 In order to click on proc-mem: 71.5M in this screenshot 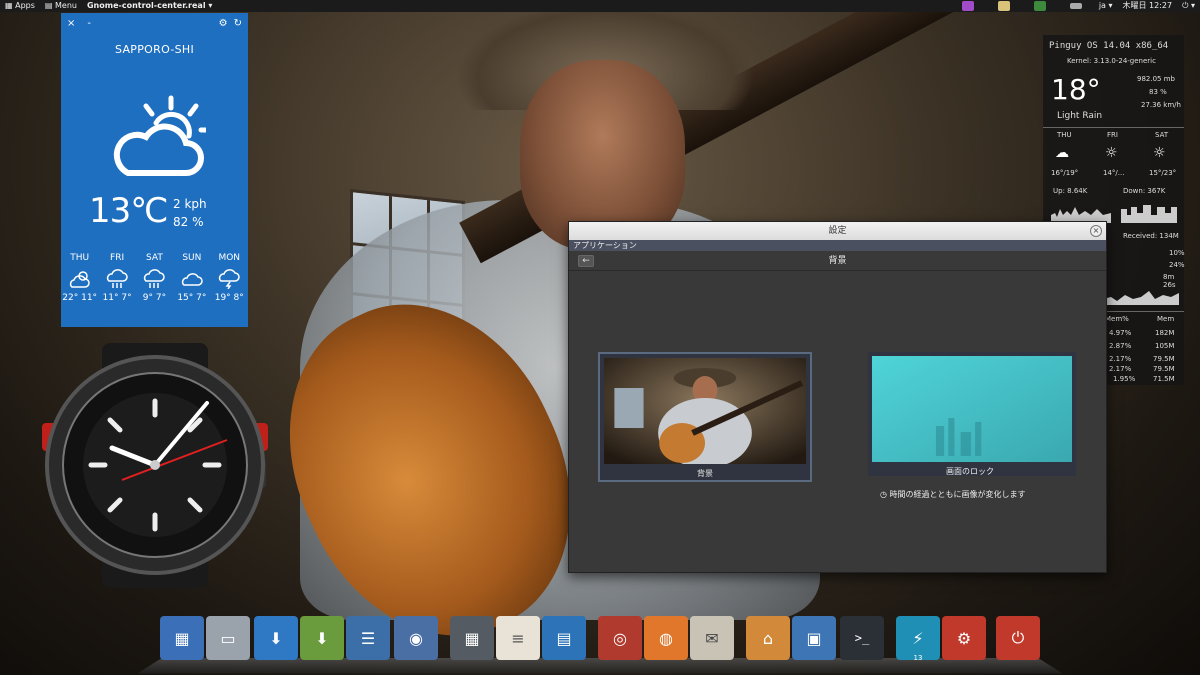, I will do `click(1164, 379)`.